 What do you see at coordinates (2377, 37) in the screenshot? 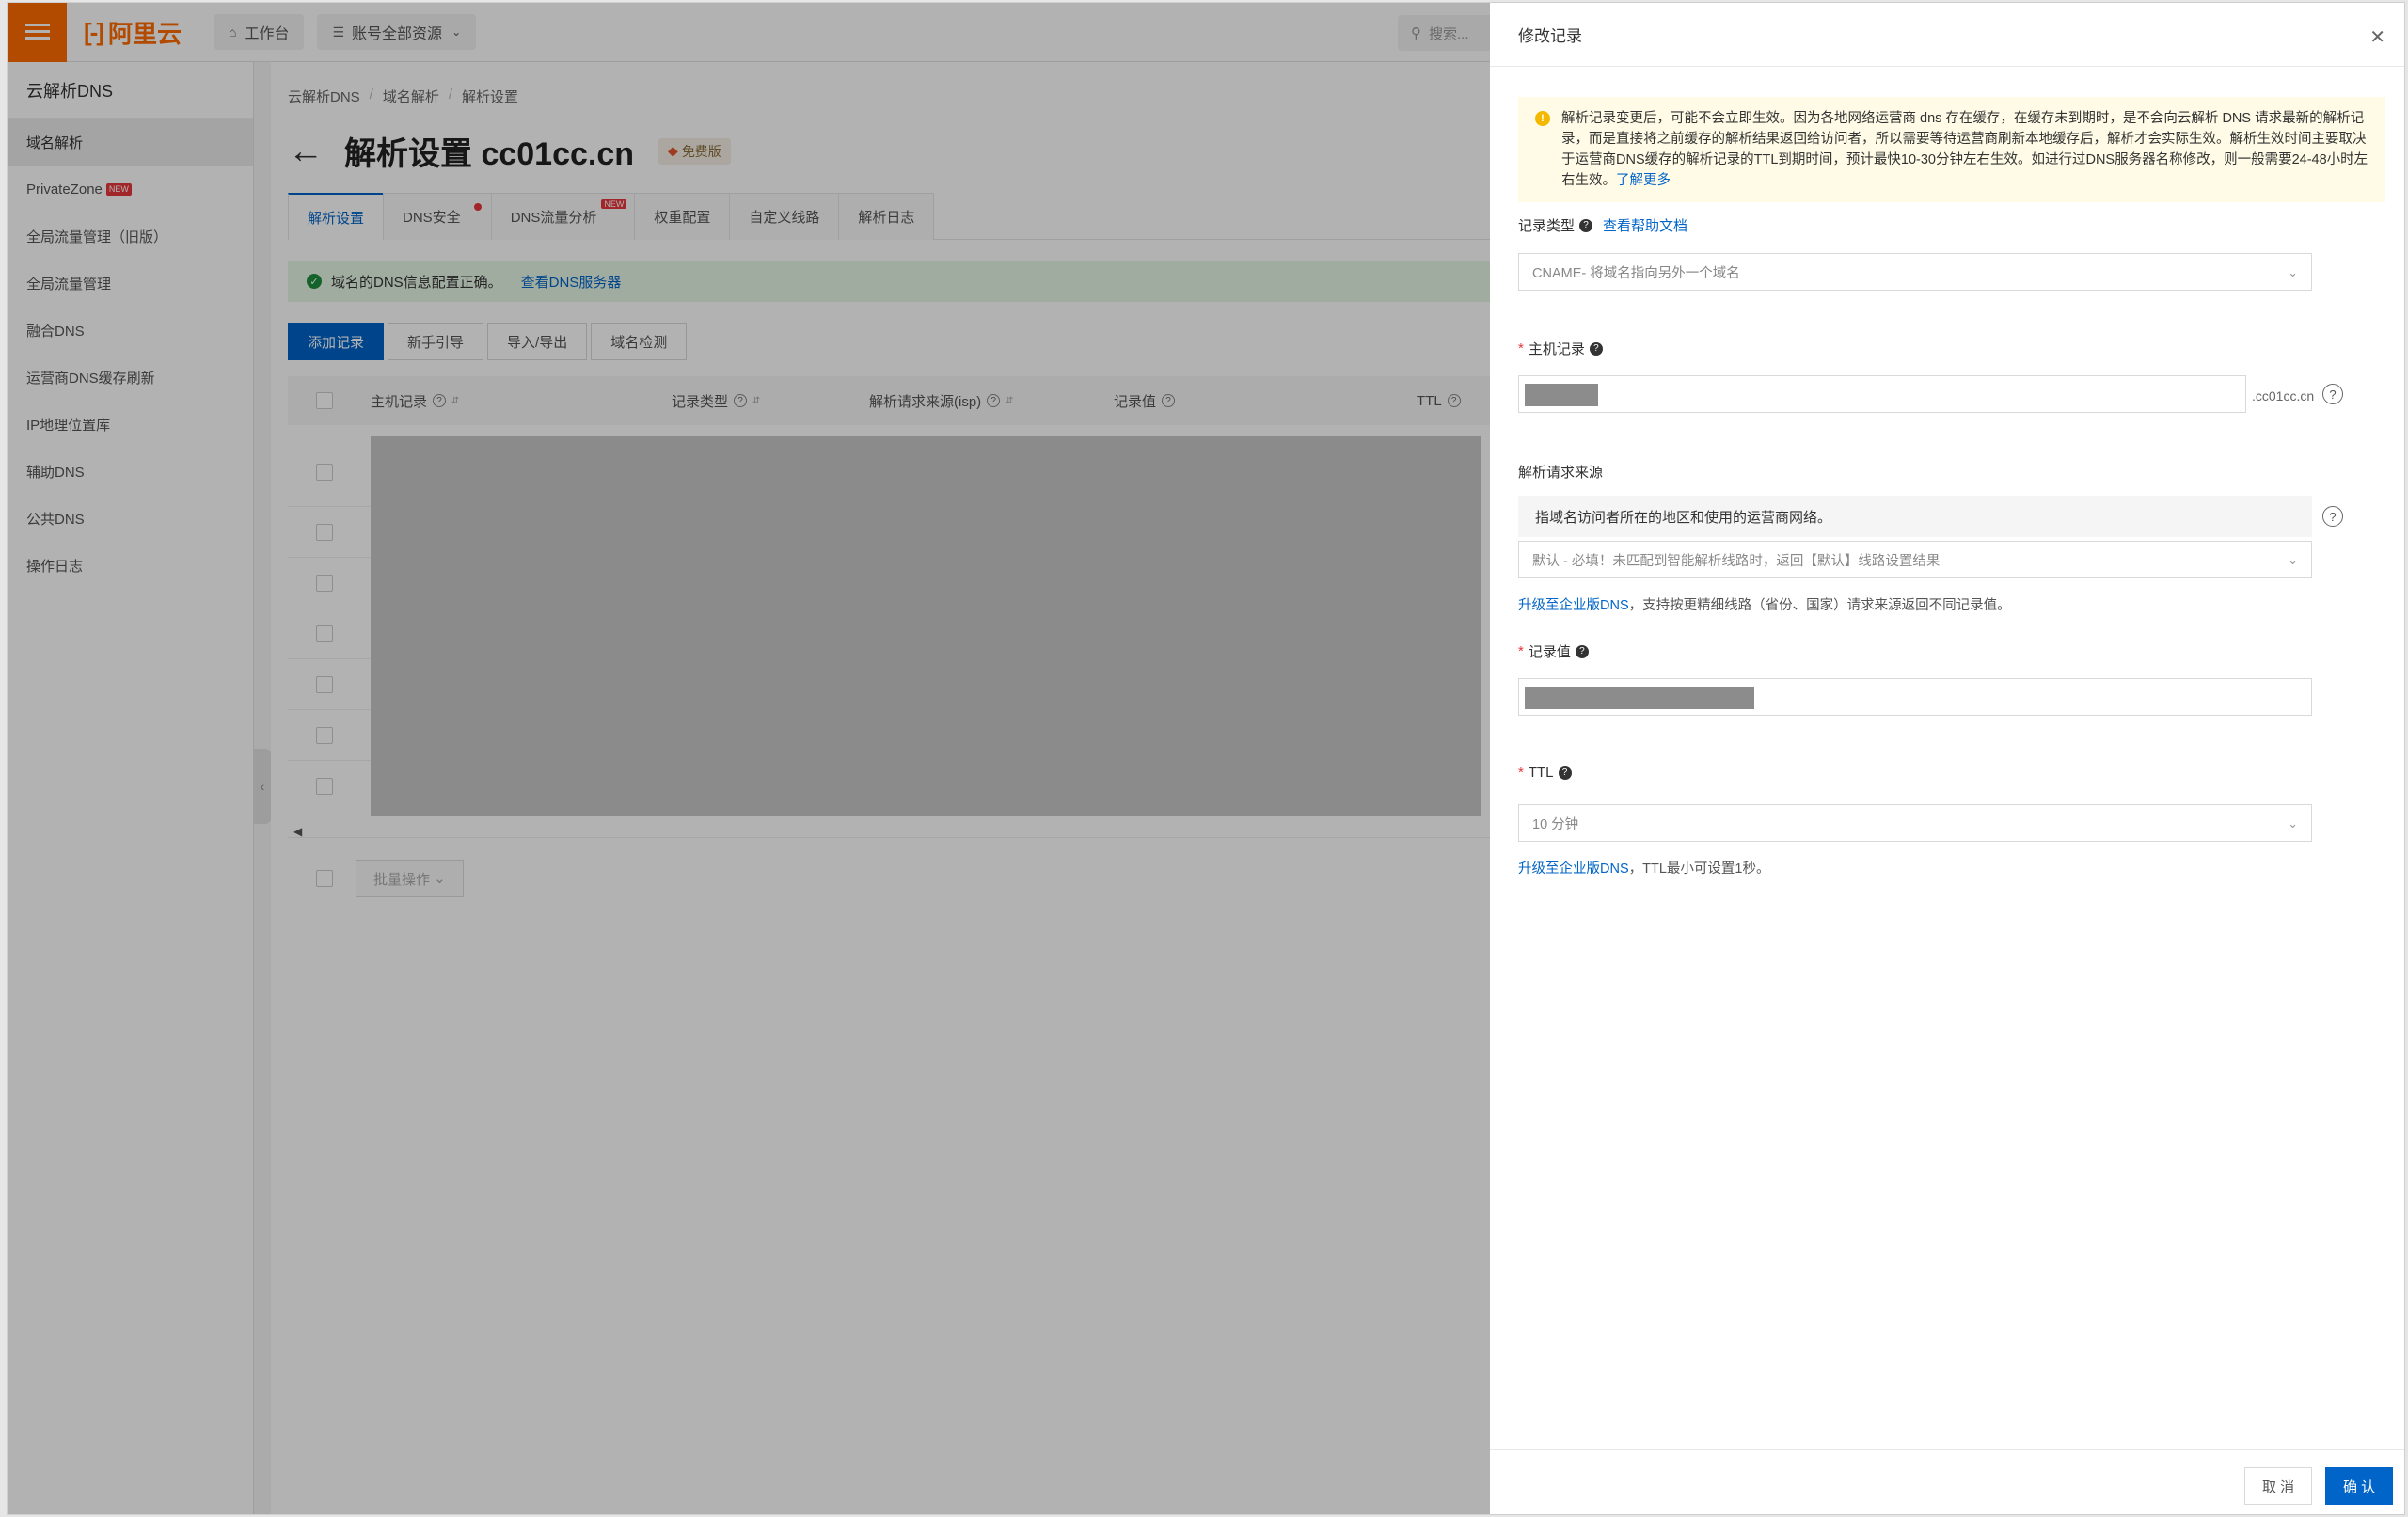
I see `close-icon: ✕` at bounding box center [2377, 37].